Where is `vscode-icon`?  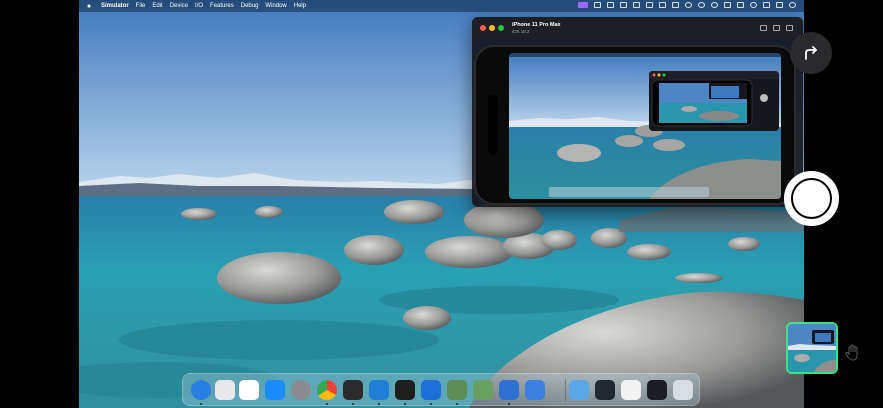
vscode-icon is located at coordinates (379, 390).